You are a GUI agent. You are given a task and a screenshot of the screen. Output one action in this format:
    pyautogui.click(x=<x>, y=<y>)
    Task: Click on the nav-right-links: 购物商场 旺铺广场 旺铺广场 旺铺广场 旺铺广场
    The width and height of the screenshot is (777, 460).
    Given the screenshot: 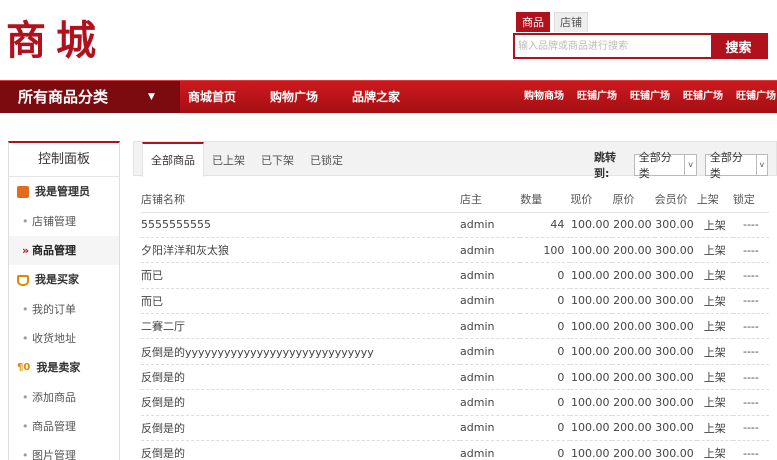 What is the action you would take?
    pyautogui.click(x=650, y=97)
    